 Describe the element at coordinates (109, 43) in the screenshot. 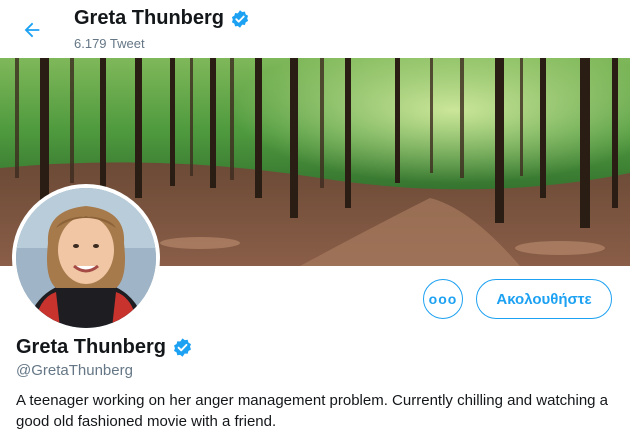

I see `tweet-count: 6.179 Tweet` at that location.